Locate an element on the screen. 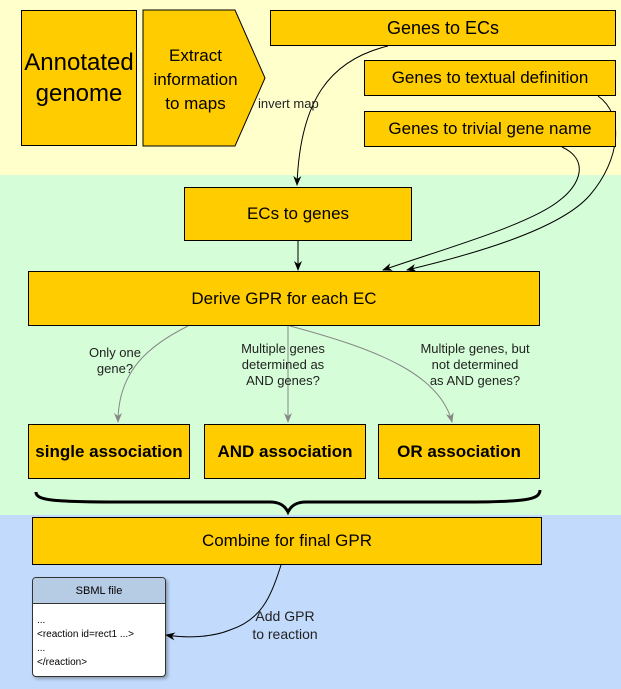 The image size is (621, 689). genes-to-textual-box: Genes to textual definition is located at coordinates (490, 78).